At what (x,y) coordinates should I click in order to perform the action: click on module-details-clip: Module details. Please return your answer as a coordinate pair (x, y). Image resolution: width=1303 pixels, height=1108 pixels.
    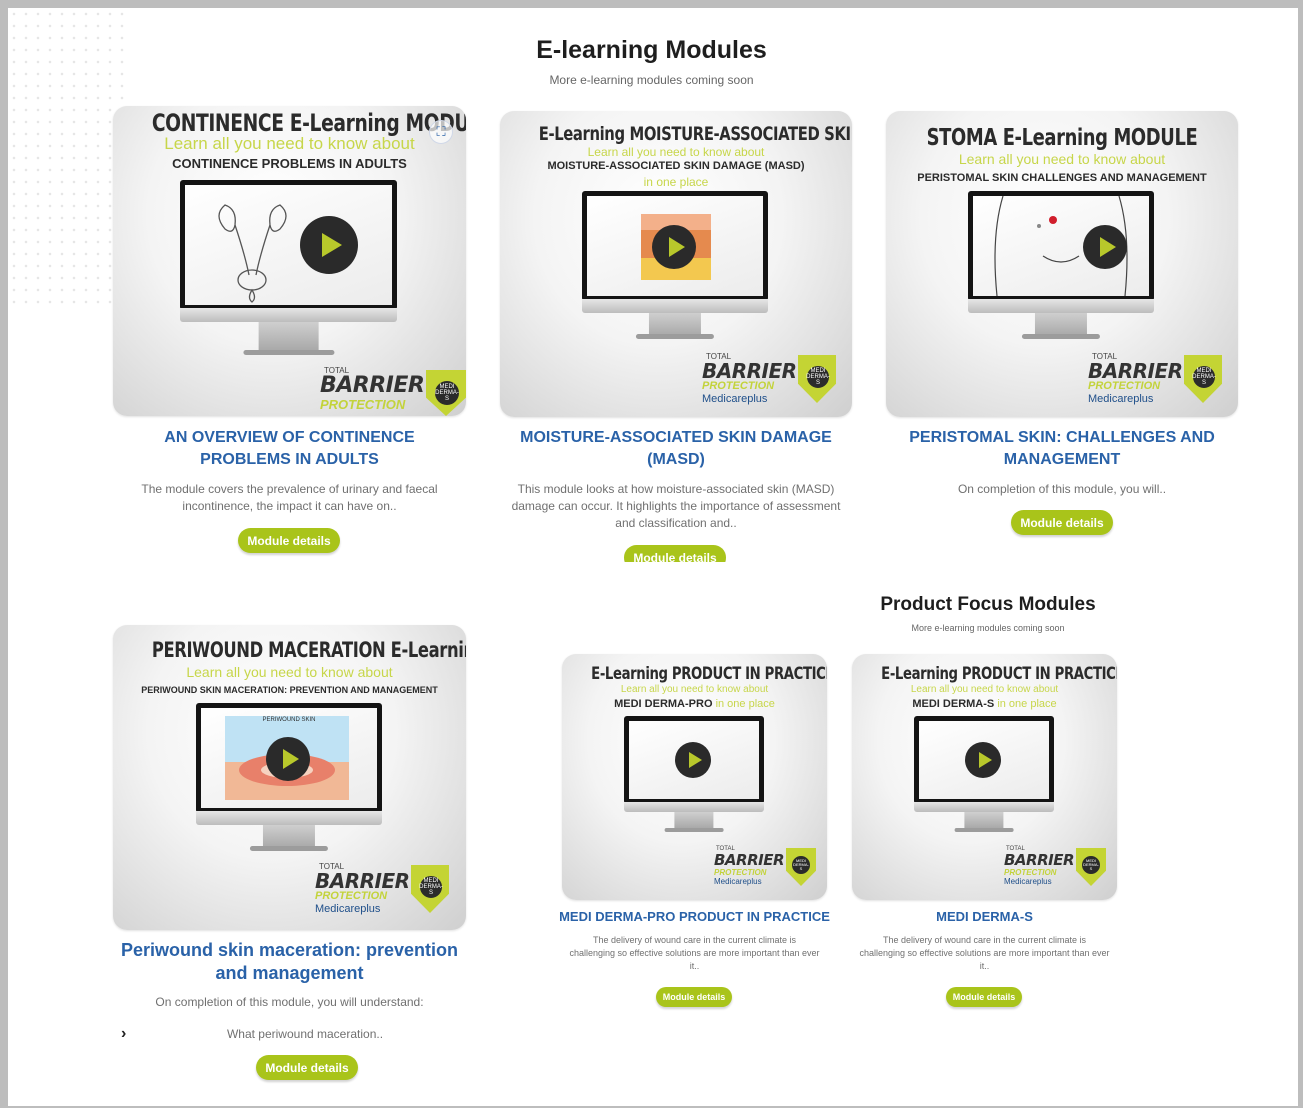
    Looking at the image, I should click on (675, 553).